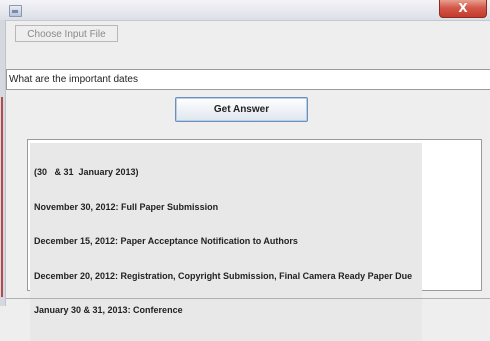  I want to click on answer-line: (30 & 31 January 2013), so click(86, 172).